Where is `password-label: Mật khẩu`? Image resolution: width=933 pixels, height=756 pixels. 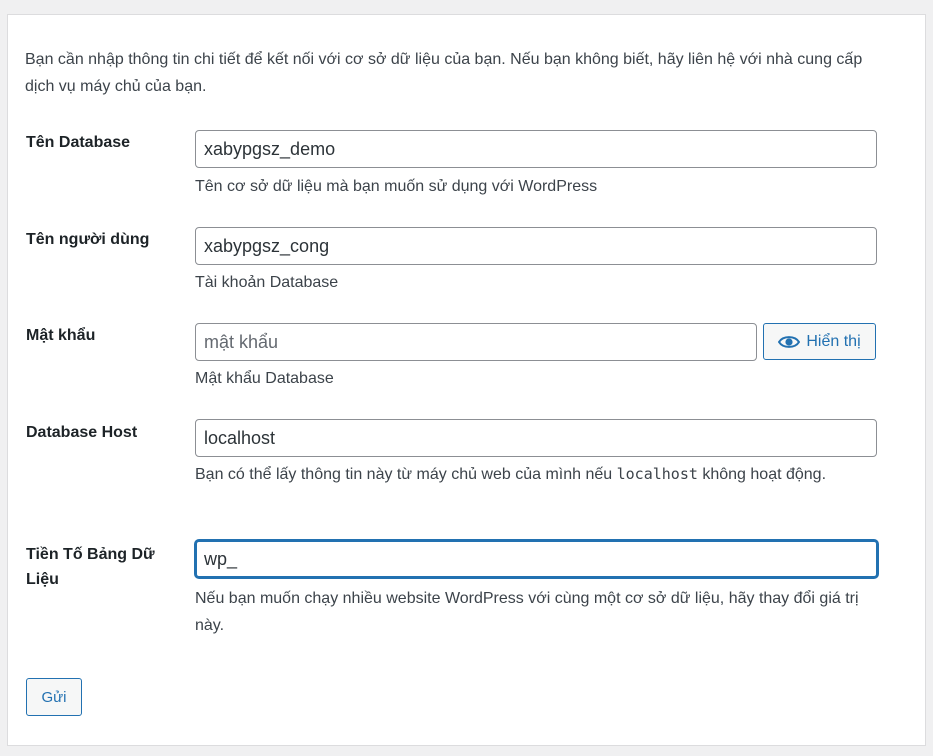 password-label: Mật khẩu is located at coordinates (61, 335).